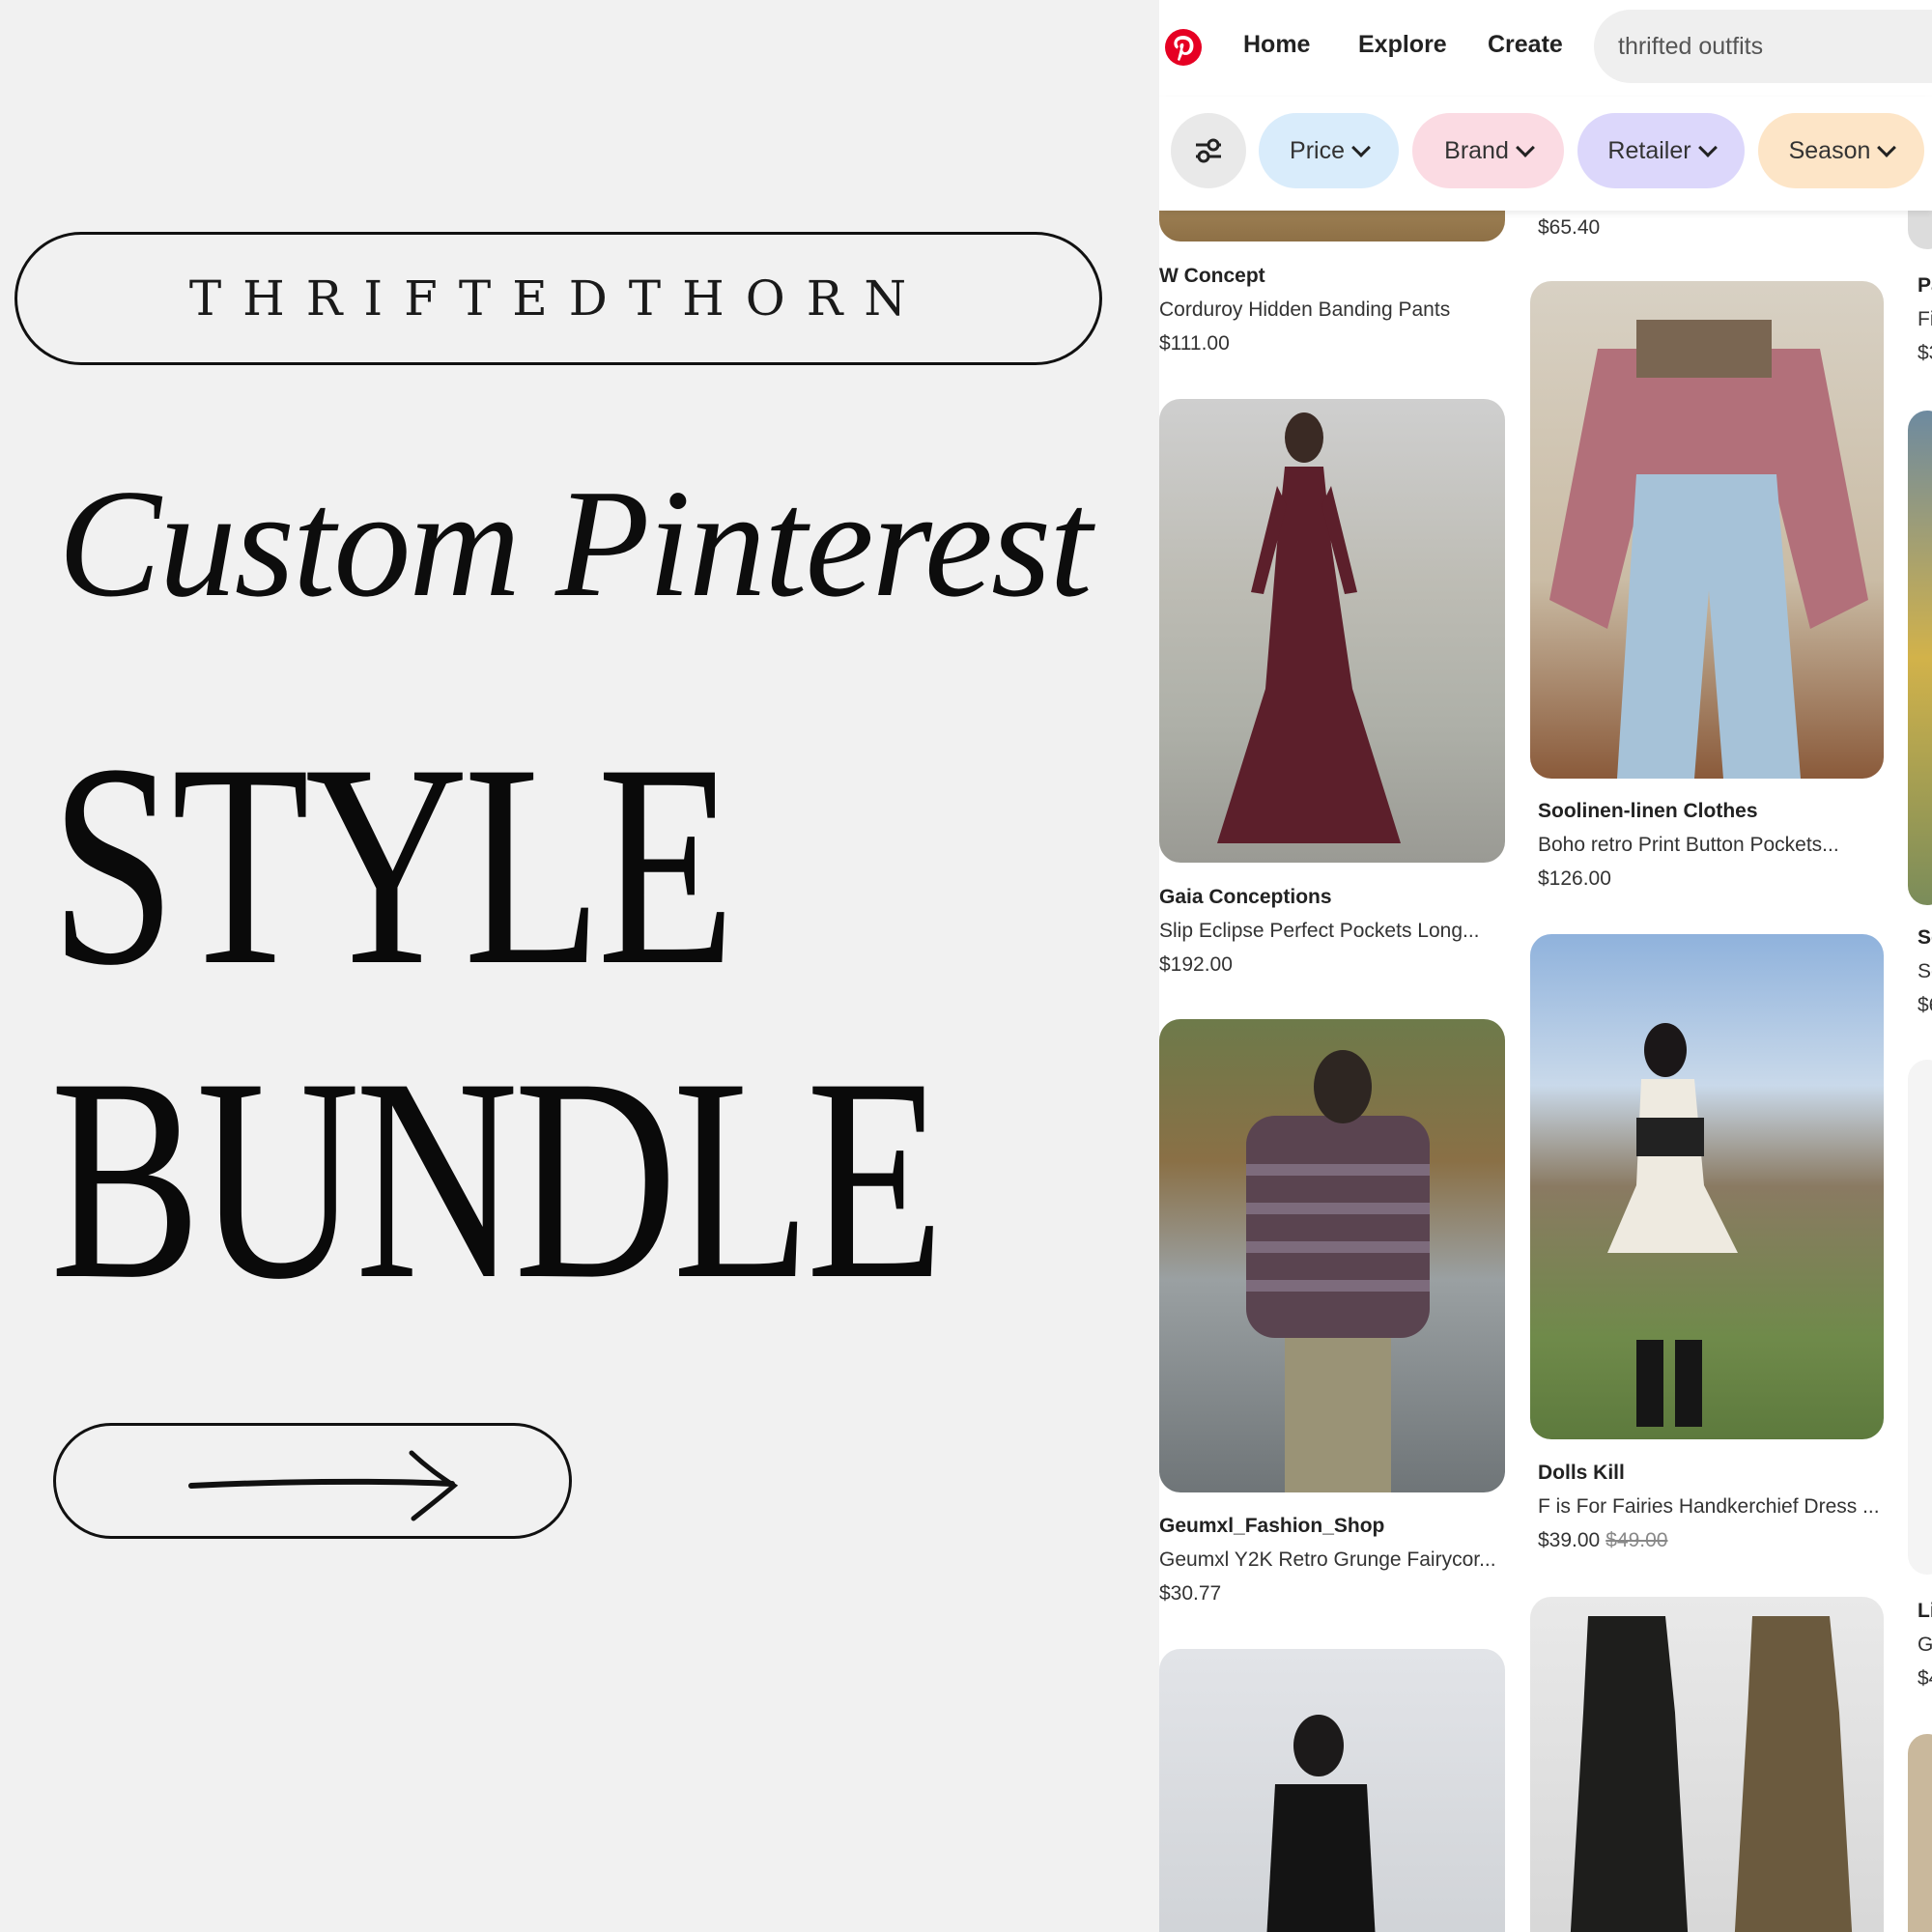  I want to click on pin-image-maroon-dress, so click(1332, 631).